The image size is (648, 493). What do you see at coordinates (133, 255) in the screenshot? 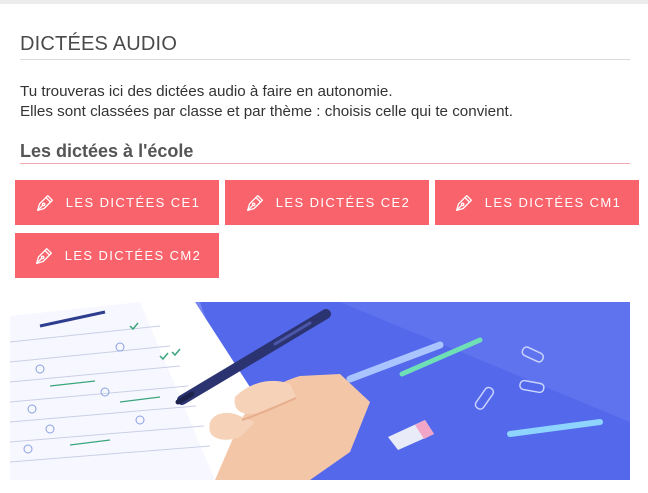
I see `dictees-cm2-label: LES DICTÉES CM2` at bounding box center [133, 255].